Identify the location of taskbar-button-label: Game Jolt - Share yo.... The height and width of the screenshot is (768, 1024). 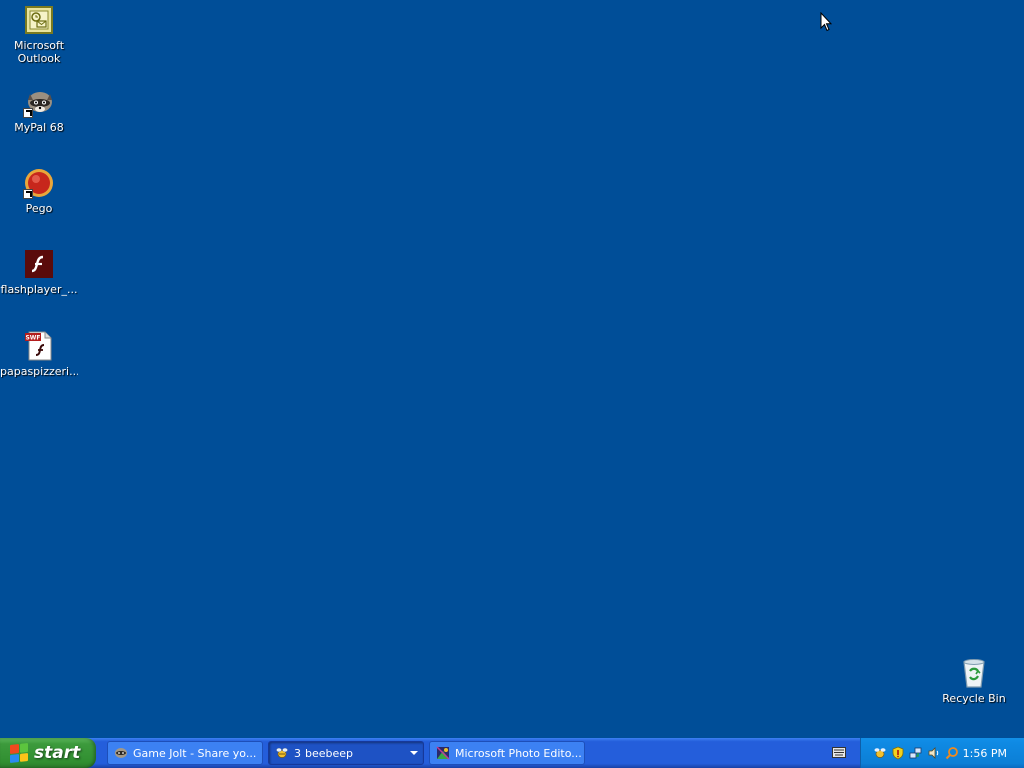
(195, 753).